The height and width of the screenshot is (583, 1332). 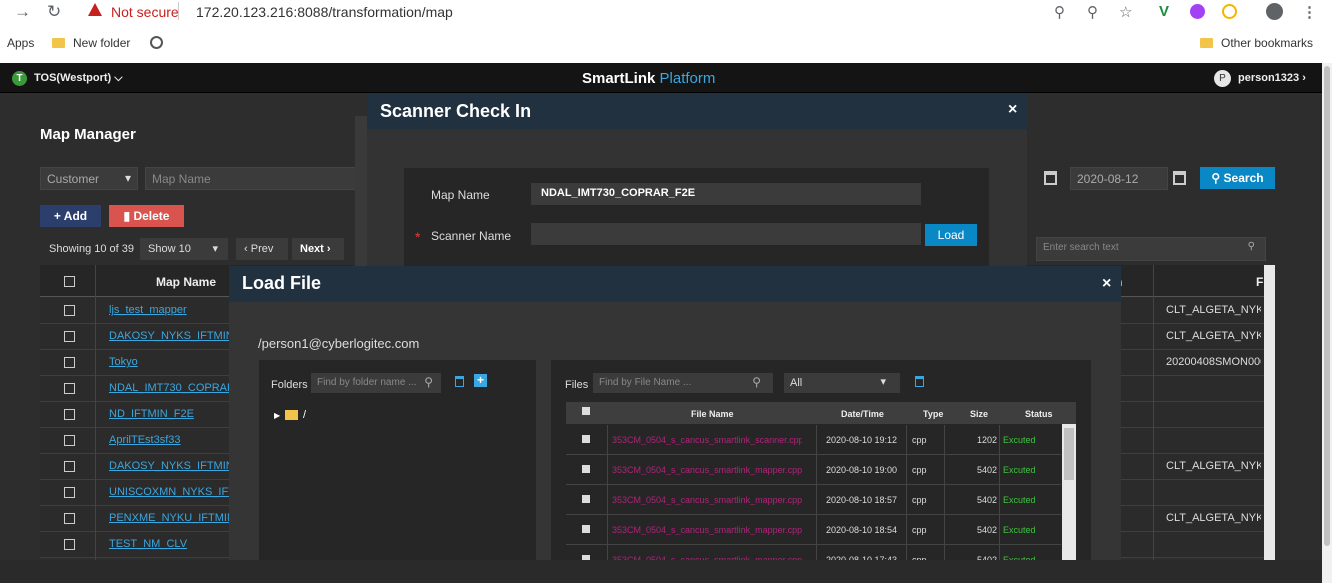 What do you see at coordinates (1269, 412) in the screenshot?
I see `table-scrollbar` at bounding box center [1269, 412].